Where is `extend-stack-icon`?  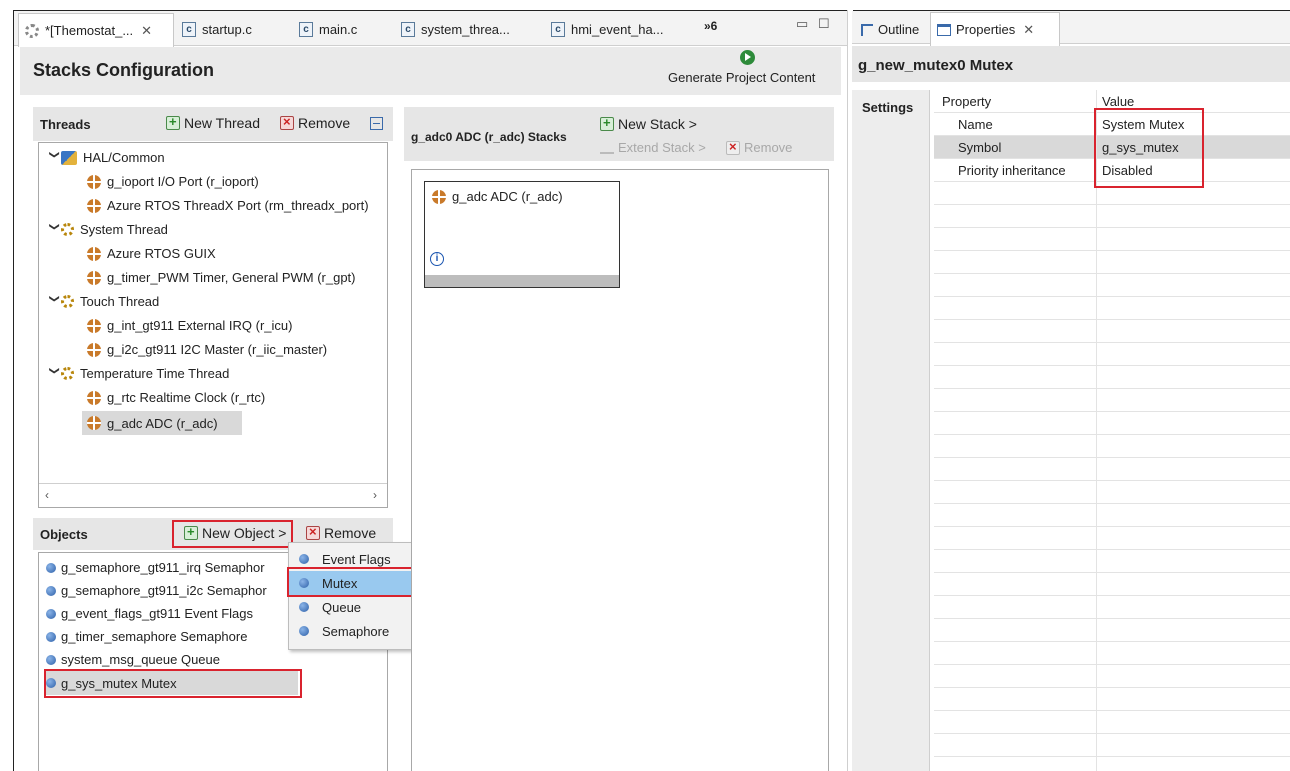 extend-stack-icon is located at coordinates (607, 148).